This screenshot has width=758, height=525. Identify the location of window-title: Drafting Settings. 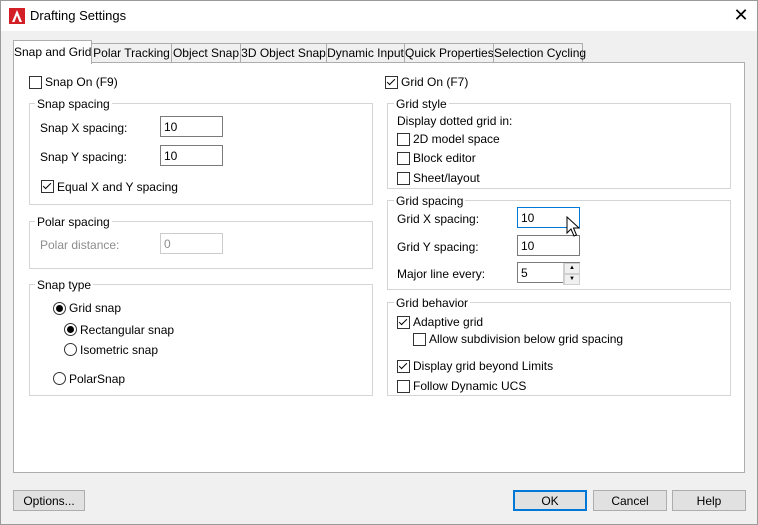
(78, 15).